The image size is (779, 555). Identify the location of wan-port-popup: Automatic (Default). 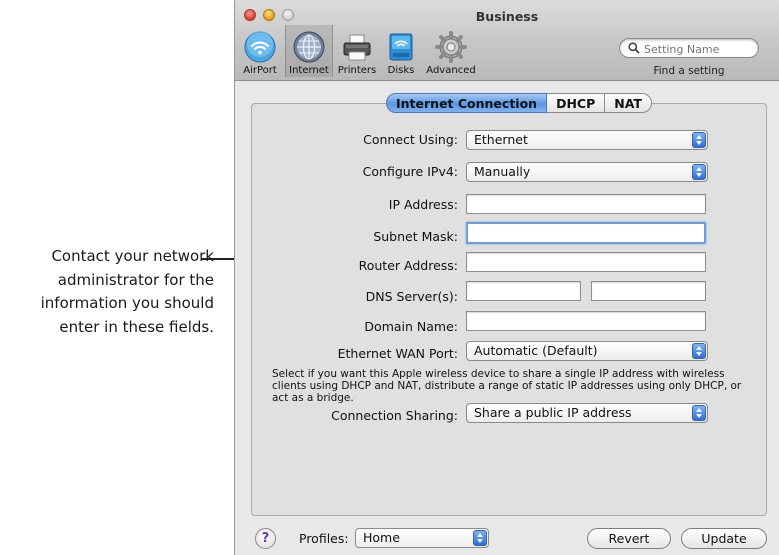
(587, 351).